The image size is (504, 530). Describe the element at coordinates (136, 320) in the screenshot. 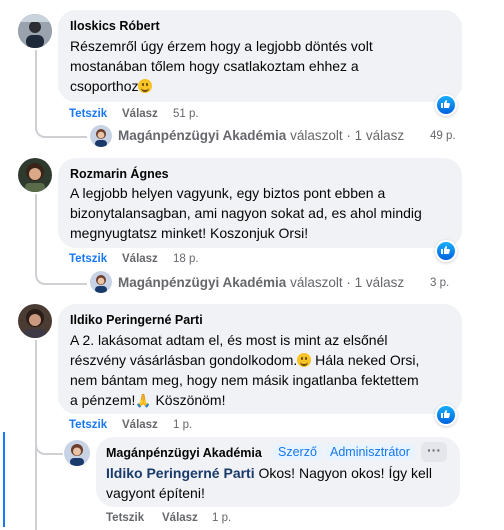

I see `comment-author: Ildiko Peringerné Parti` at that location.